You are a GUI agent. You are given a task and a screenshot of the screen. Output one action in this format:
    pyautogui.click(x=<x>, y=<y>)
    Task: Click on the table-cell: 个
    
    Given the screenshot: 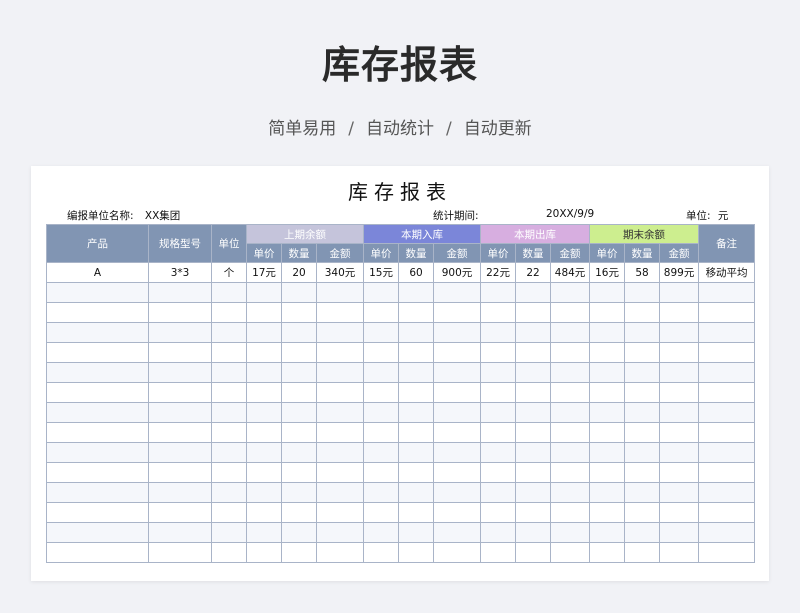 What is the action you would take?
    pyautogui.click(x=229, y=272)
    